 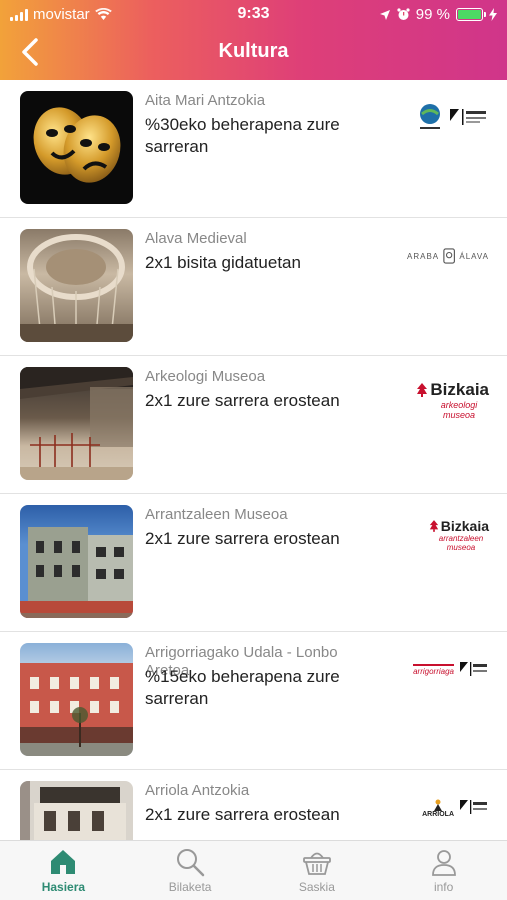 I want to click on medieval-dome-image, so click(x=76, y=285).